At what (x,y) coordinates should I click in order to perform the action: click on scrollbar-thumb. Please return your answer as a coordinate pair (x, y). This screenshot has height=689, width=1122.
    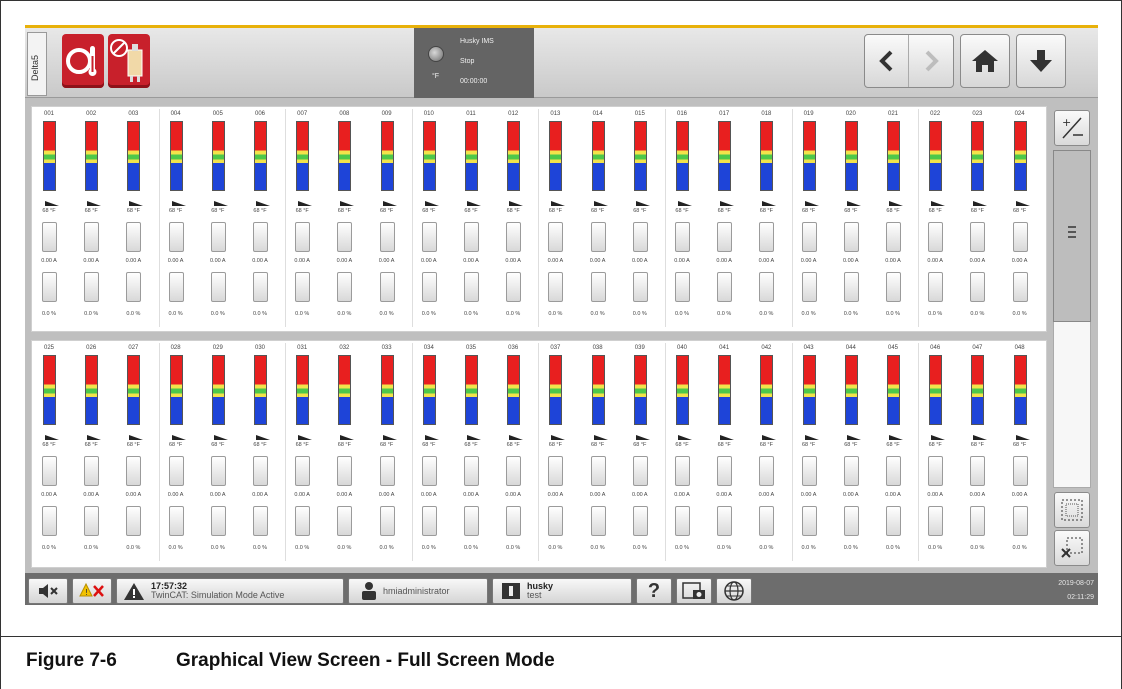
    Looking at the image, I should click on (1072, 236).